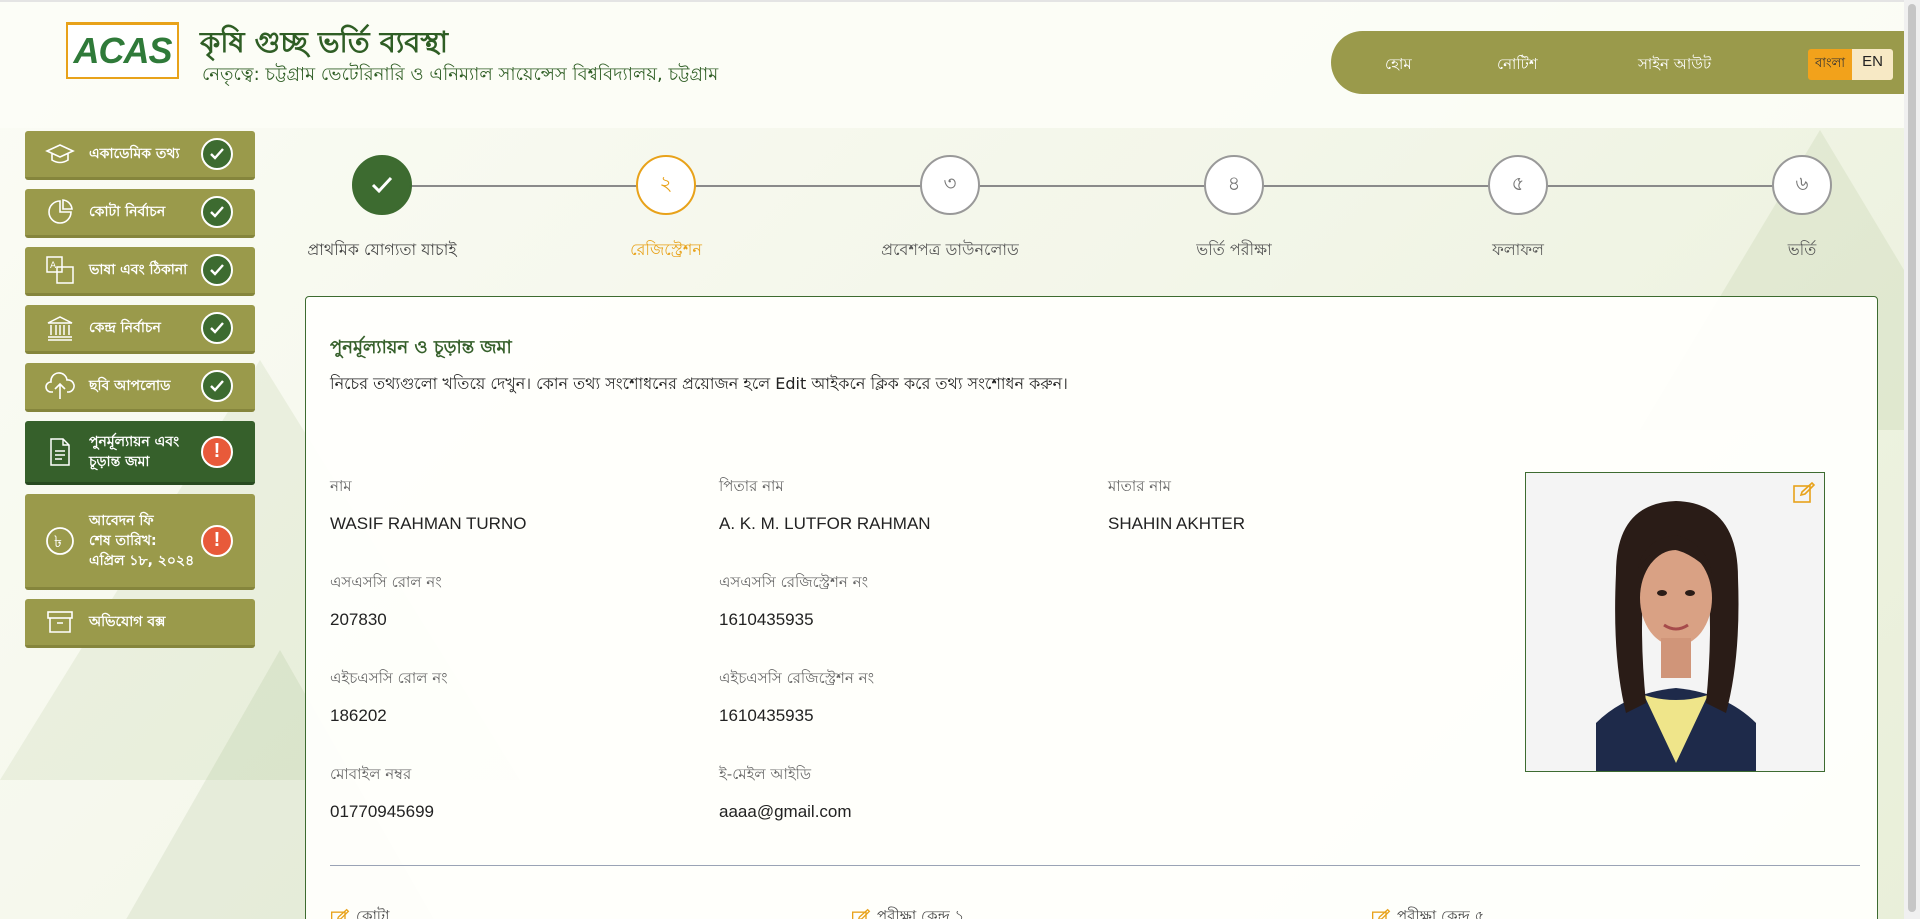  I want to click on sidebar-item-label: একাডেমিক তথ্য, so click(134, 154).